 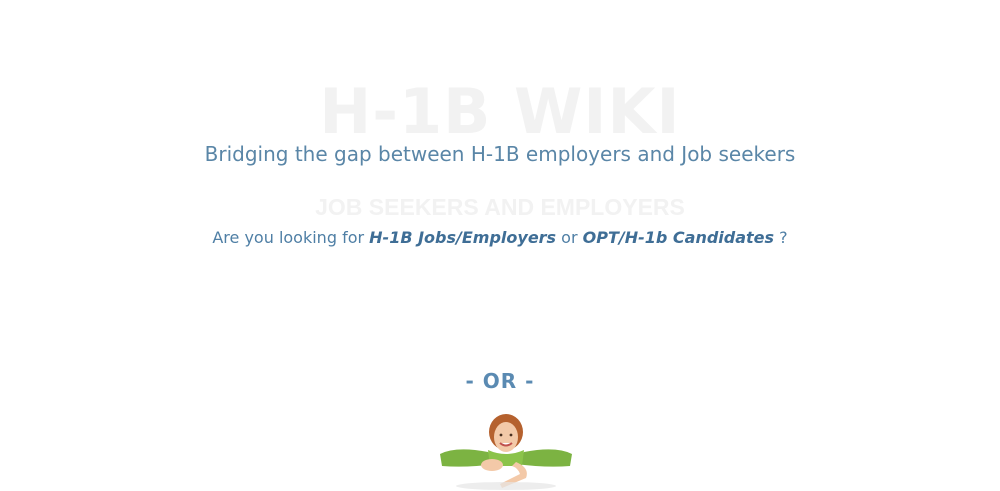 I want to click on question-middle: or, so click(x=569, y=237).